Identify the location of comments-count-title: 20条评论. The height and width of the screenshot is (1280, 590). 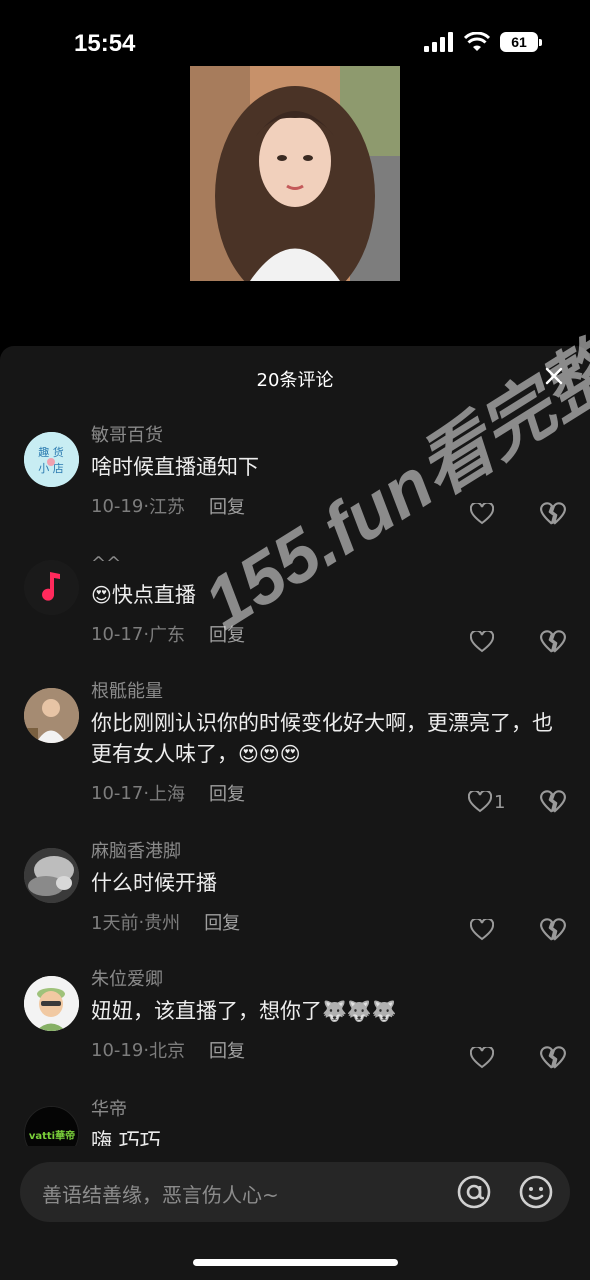
(295, 380).